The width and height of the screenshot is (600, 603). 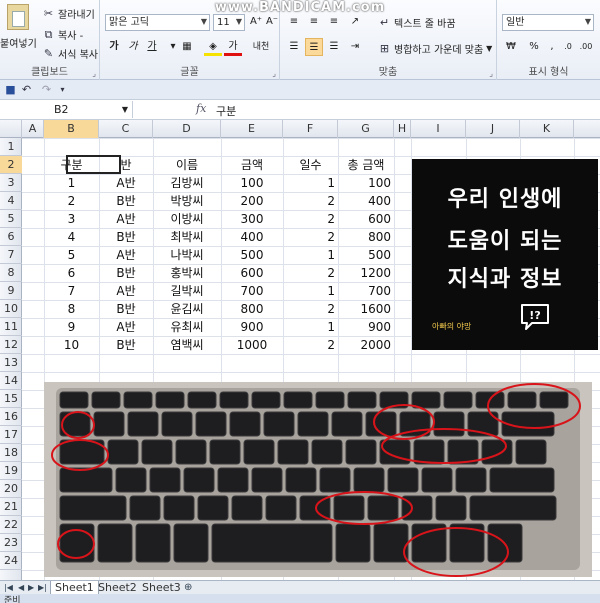 What do you see at coordinates (314, 47) in the screenshot?
I see `align-center-icon: ☰` at bounding box center [314, 47].